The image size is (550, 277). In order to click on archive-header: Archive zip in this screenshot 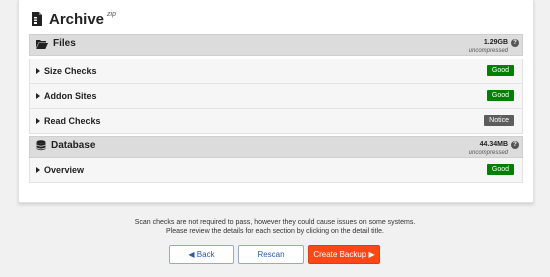, I will do `click(73, 19)`.